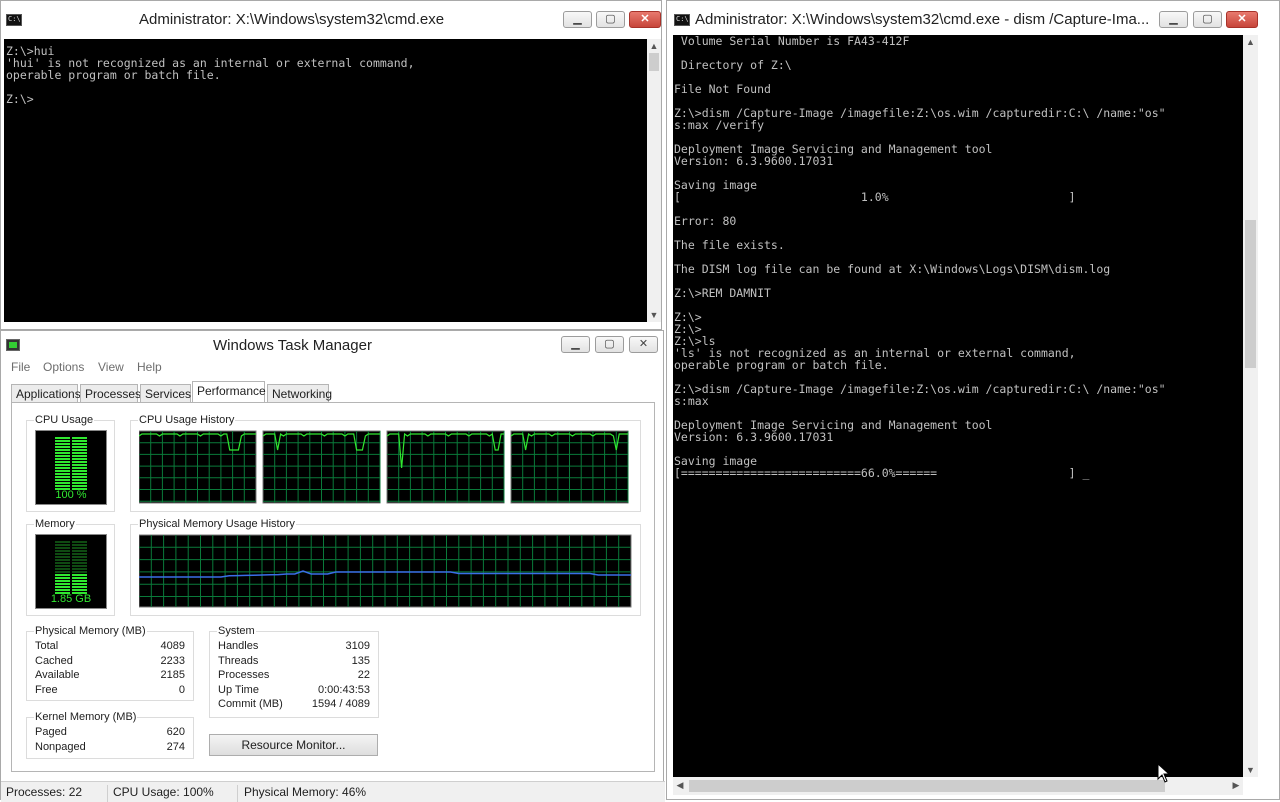 Image resolution: width=1280 pixels, height=802 pixels. Describe the element at coordinates (110, 393) in the screenshot. I see `tab-processes: Processes` at that location.